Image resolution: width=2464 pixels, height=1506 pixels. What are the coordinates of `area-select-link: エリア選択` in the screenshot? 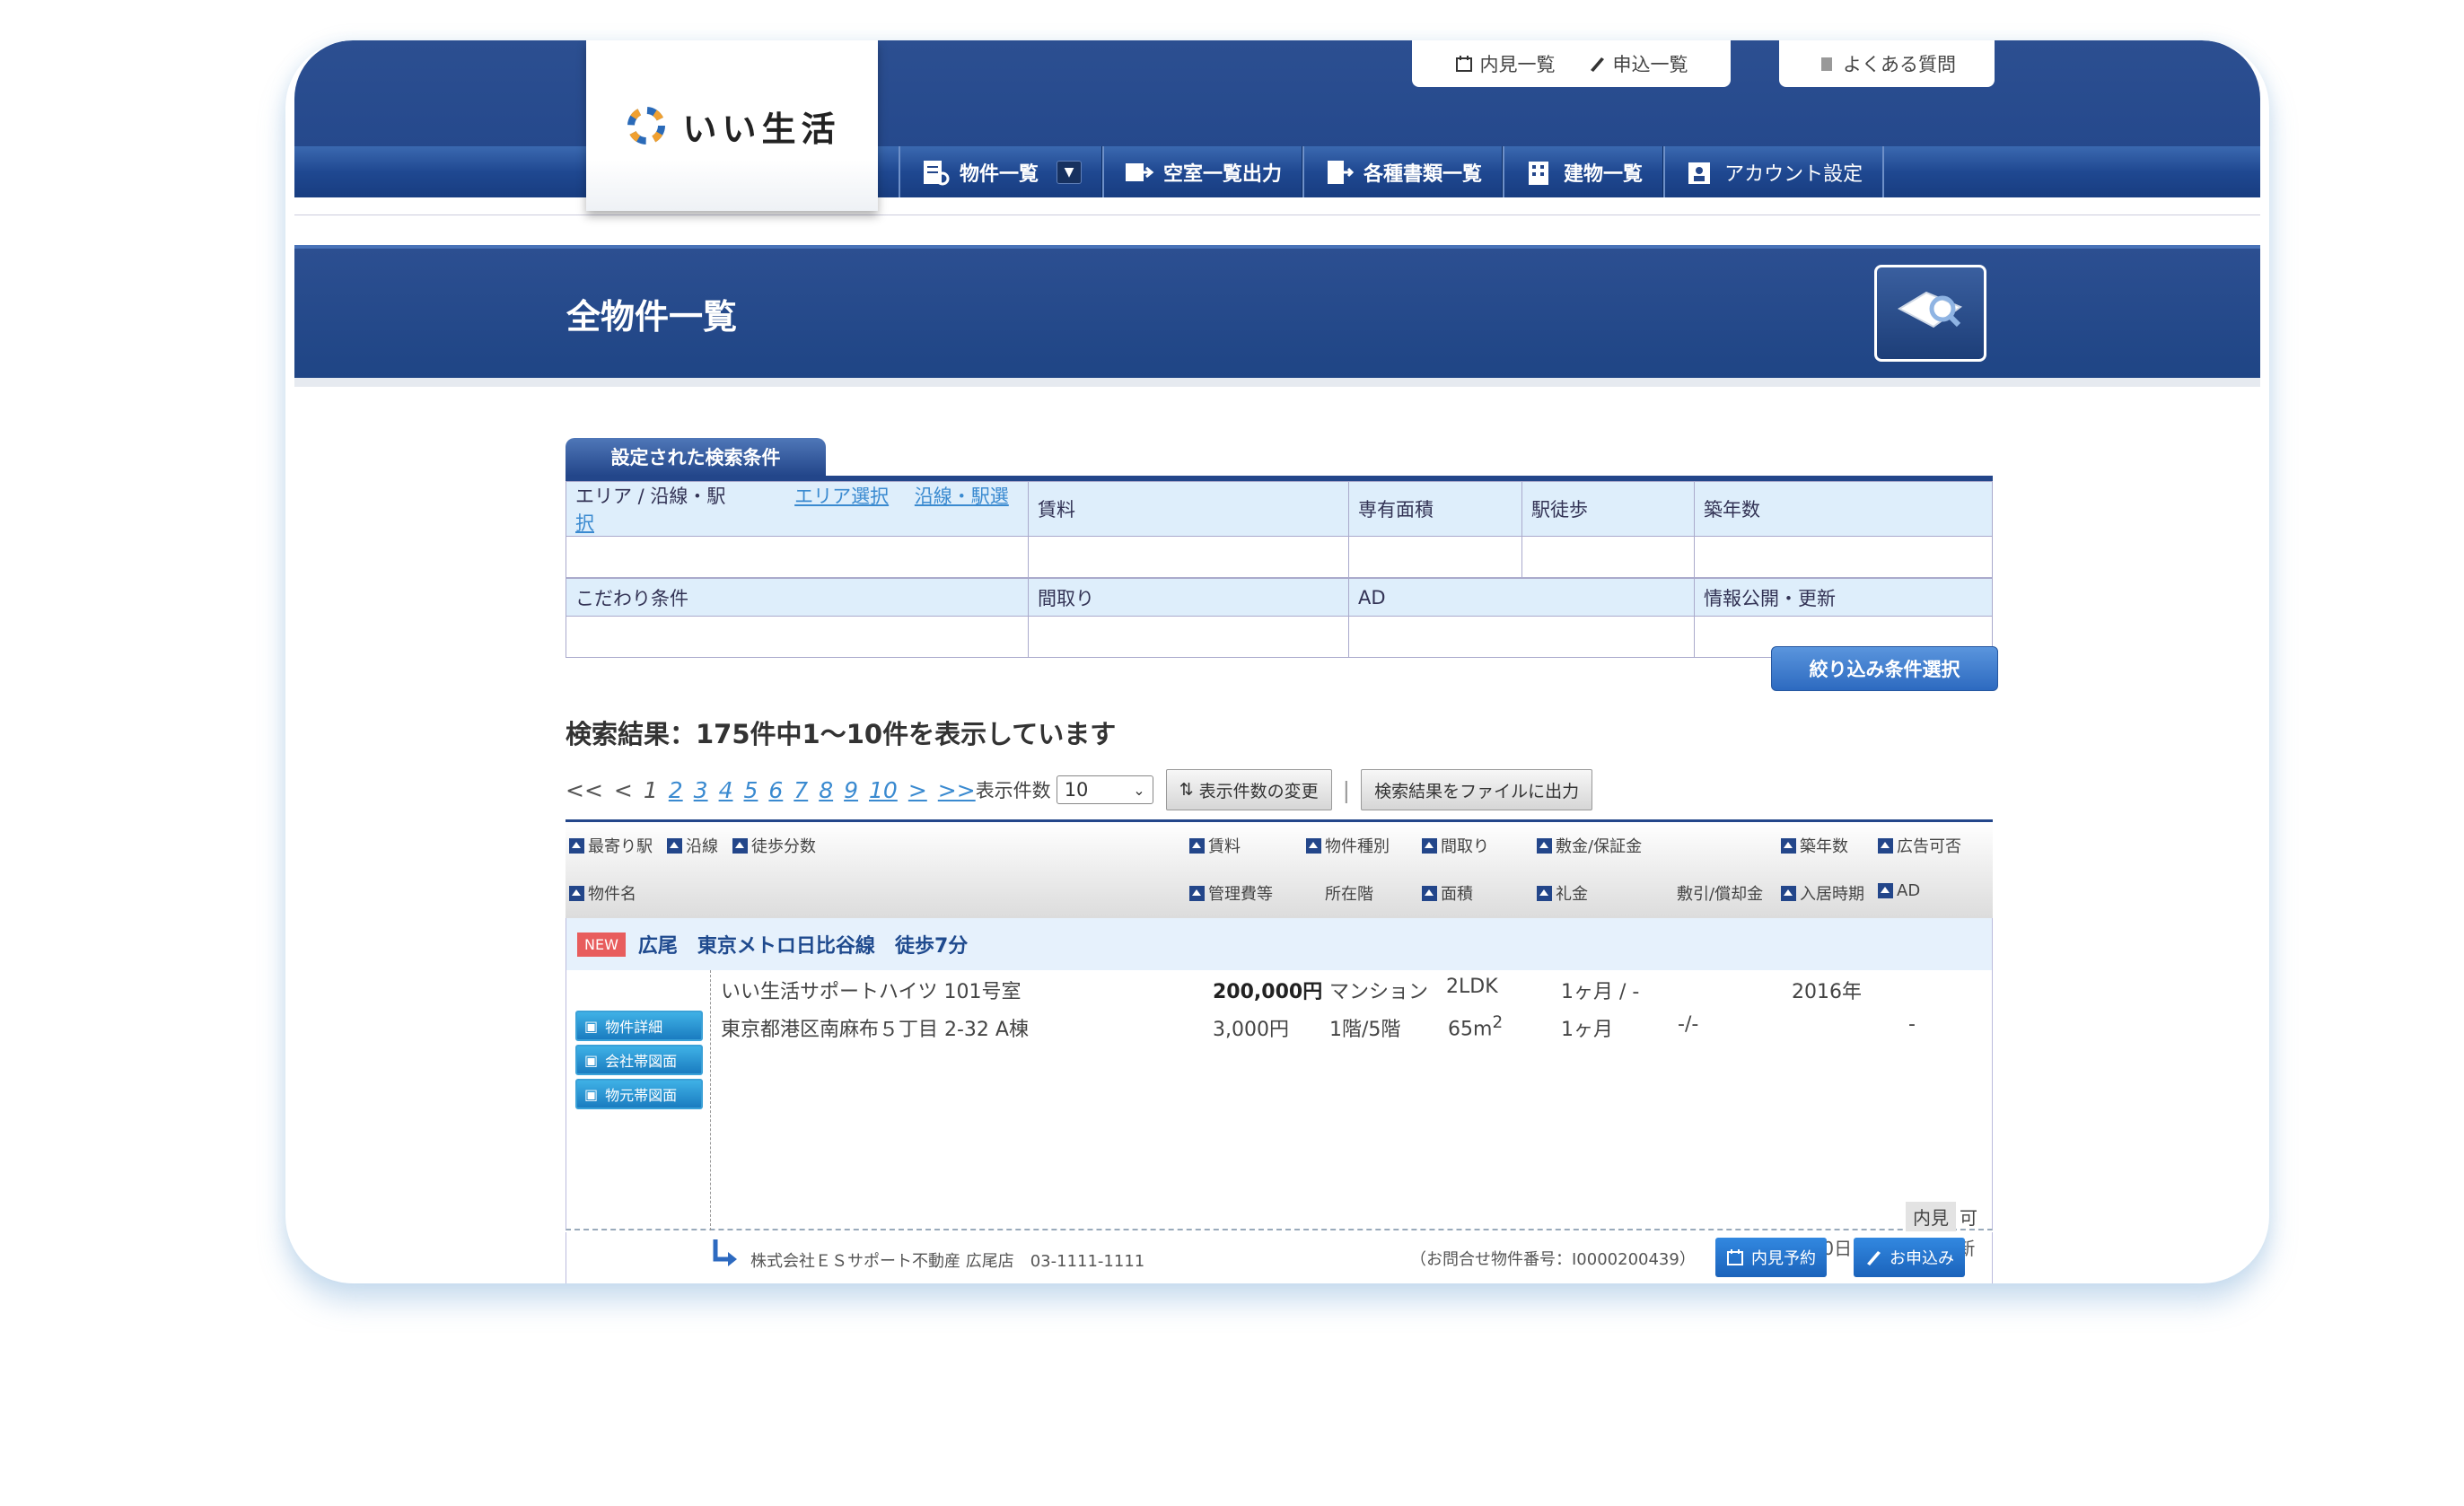 It's located at (841, 496).